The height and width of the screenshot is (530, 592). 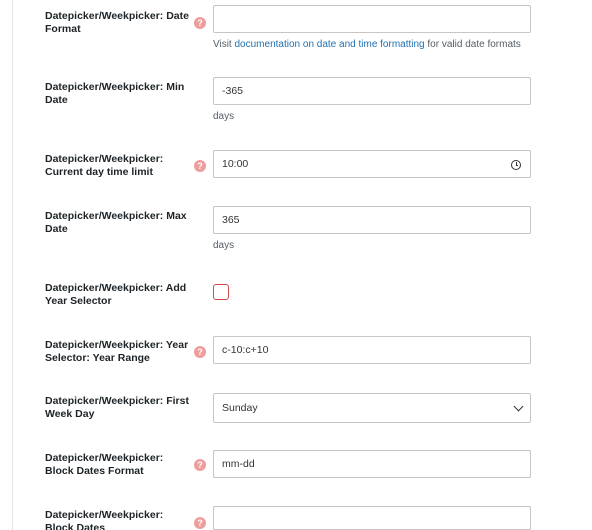 What do you see at coordinates (472, 44) in the screenshot?
I see `hint-suffix: for valid date formats` at bounding box center [472, 44].